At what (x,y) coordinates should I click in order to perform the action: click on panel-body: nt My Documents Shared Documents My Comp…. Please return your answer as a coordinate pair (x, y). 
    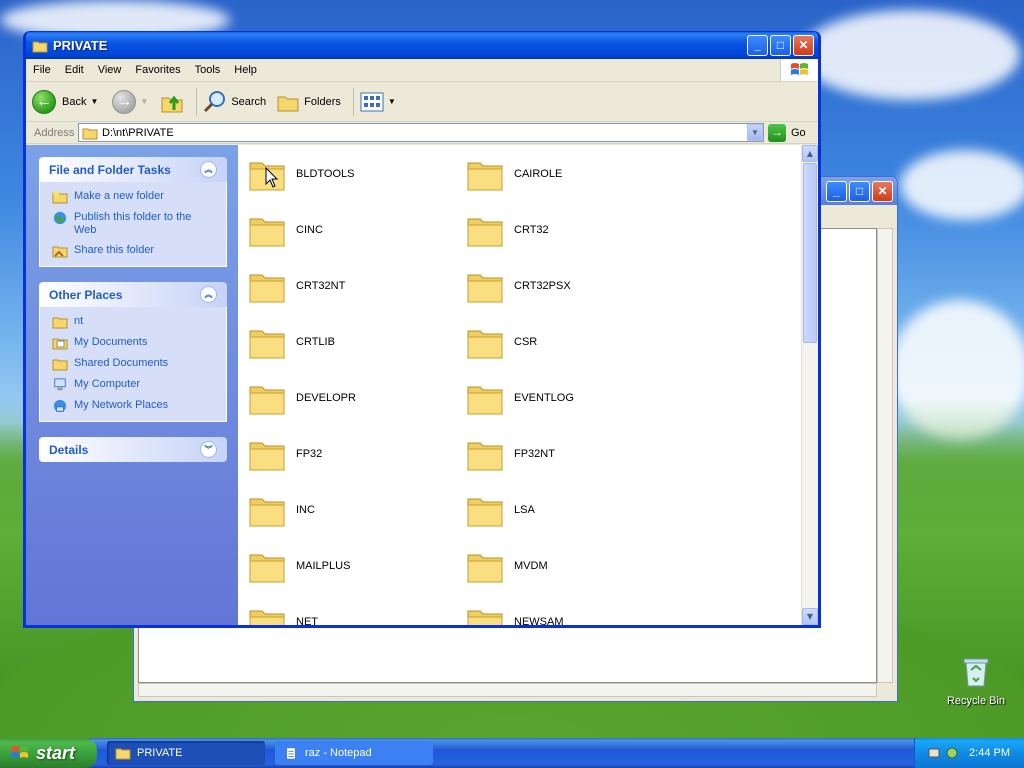
    Looking at the image, I should click on (133, 364).